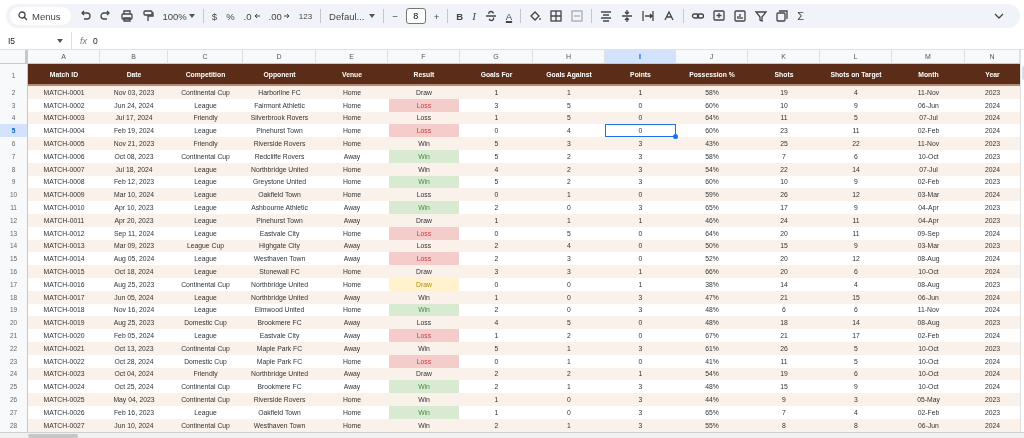 This screenshot has height=438, width=1024. I want to click on vertical-align-icon, so click(627, 16).